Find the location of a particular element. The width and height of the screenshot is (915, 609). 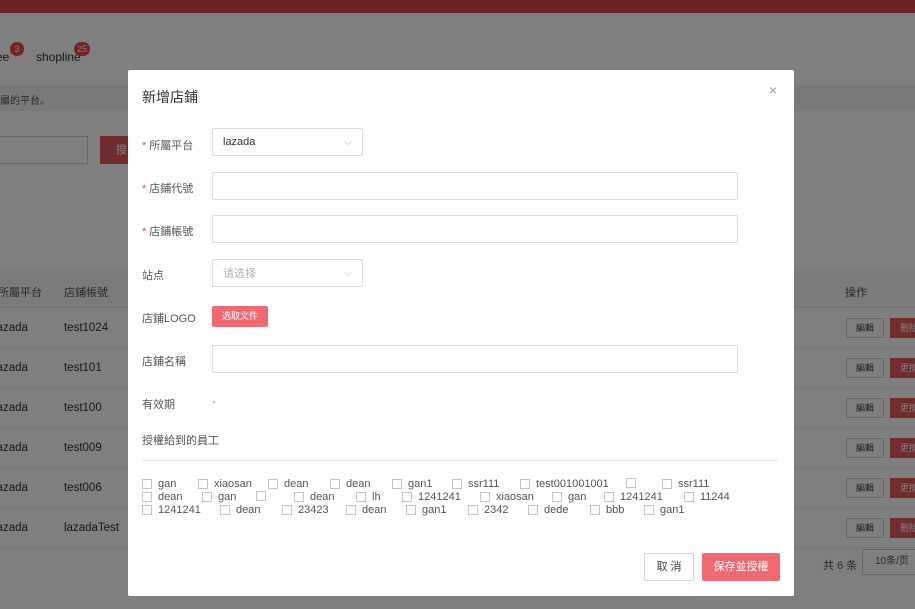

employee-name: ssr111 is located at coordinates (694, 484).